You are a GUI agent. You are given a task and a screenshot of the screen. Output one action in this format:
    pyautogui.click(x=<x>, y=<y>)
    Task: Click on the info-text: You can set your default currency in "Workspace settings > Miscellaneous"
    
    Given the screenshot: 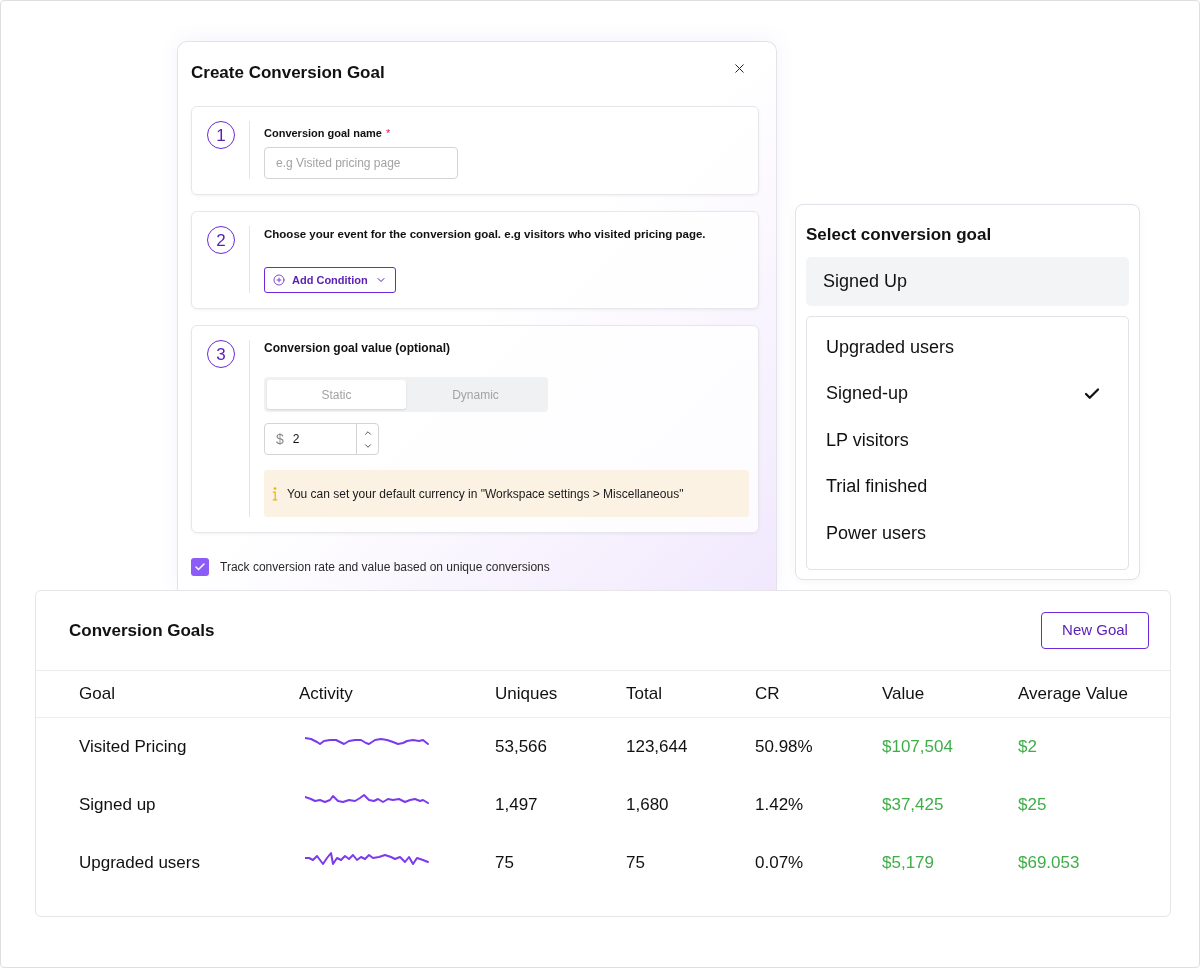 What is the action you would take?
    pyautogui.click(x=485, y=494)
    